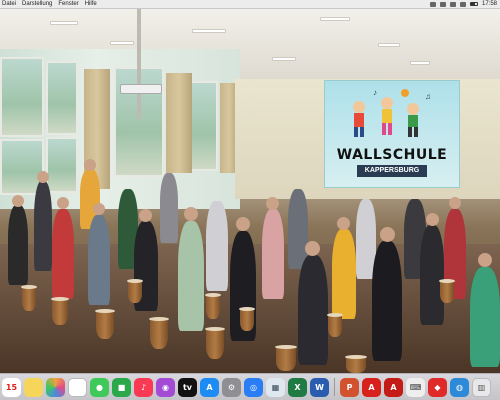  Describe the element at coordinates (432, 4) in the screenshot. I see `cloud-icon` at that location.